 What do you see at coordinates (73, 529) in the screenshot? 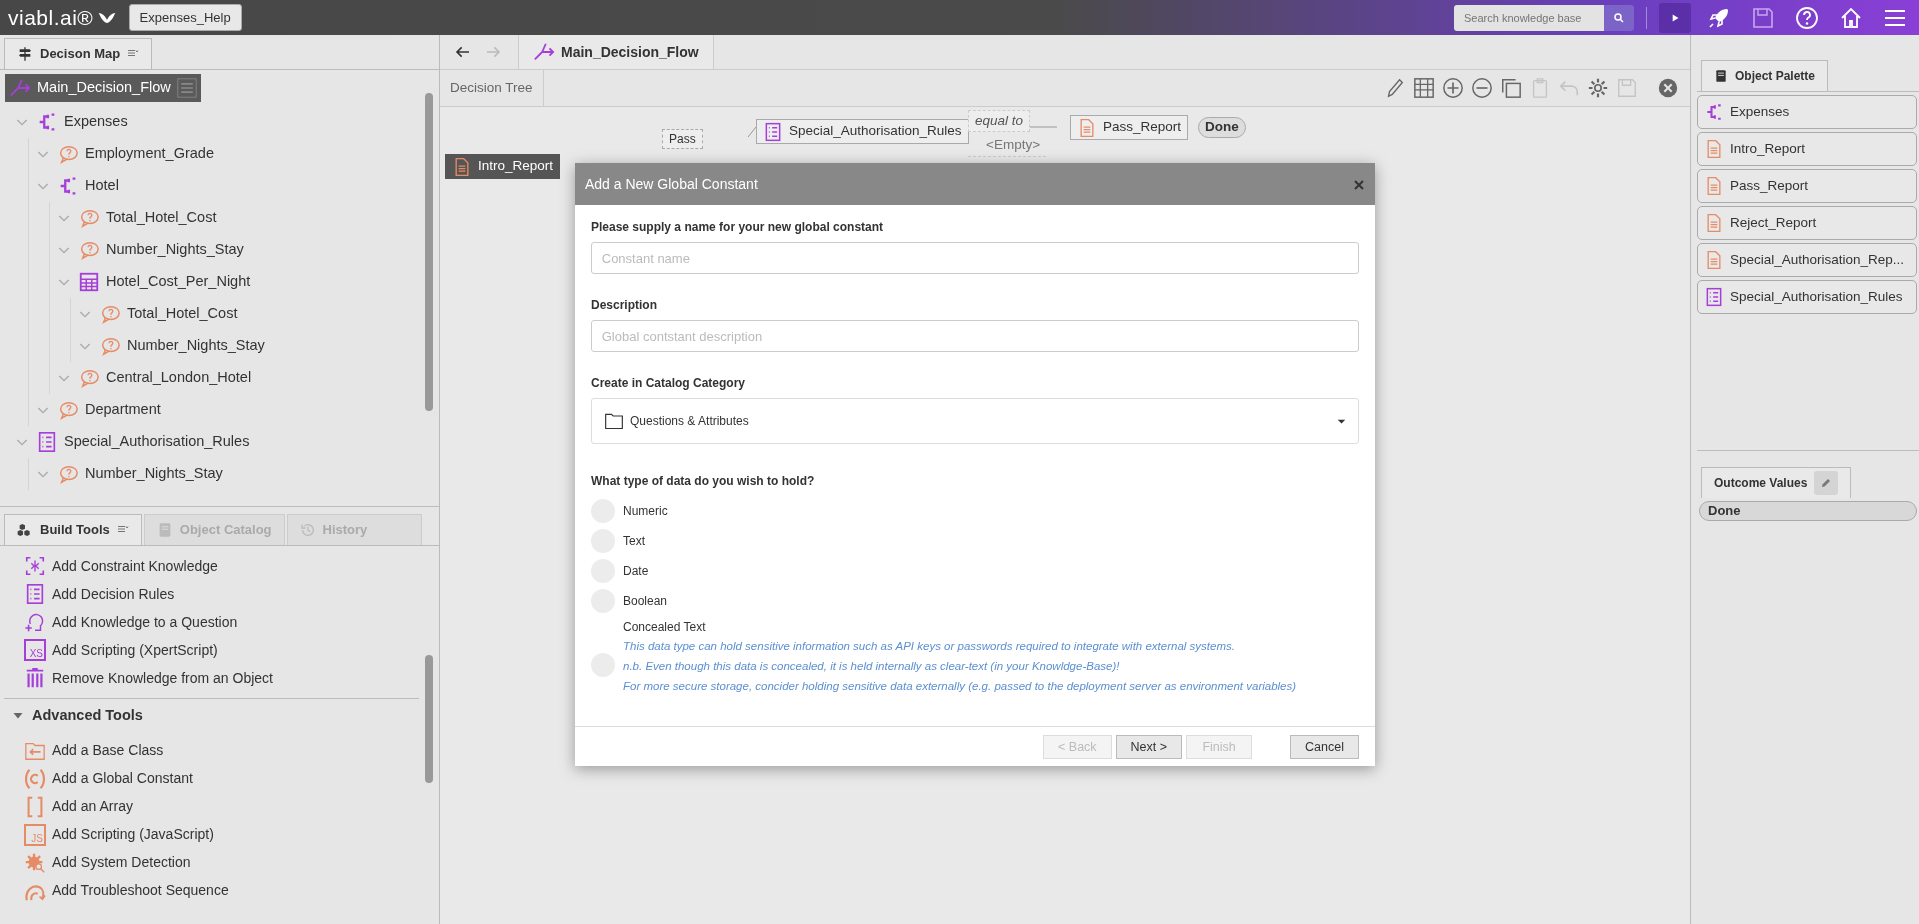
I see `panel-tab: Build Tools` at bounding box center [73, 529].